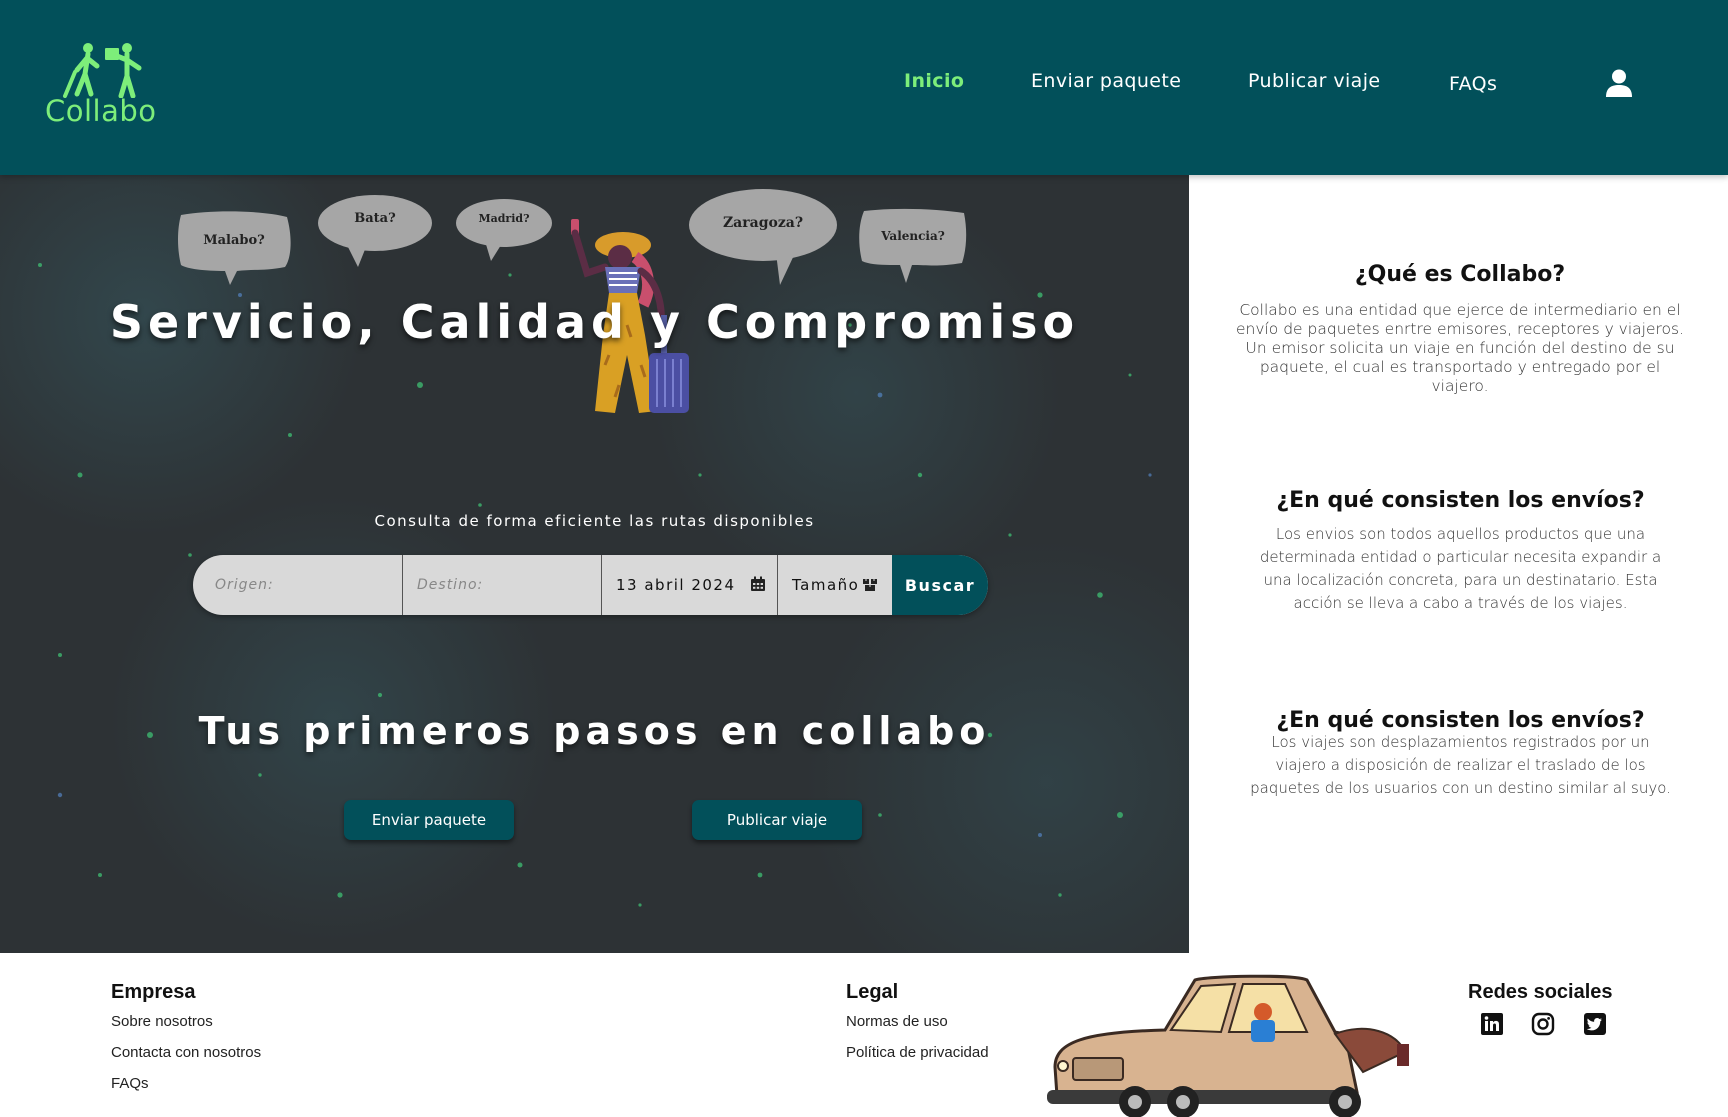  What do you see at coordinates (1228, 1045) in the screenshot?
I see `car-illustration` at bounding box center [1228, 1045].